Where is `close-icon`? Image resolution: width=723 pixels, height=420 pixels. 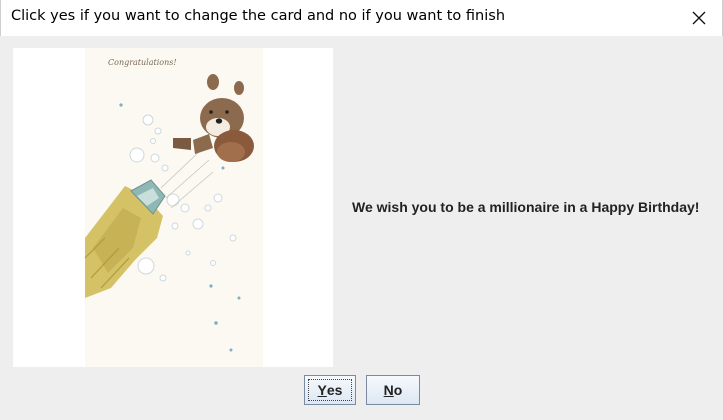 close-icon is located at coordinates (699, 18).